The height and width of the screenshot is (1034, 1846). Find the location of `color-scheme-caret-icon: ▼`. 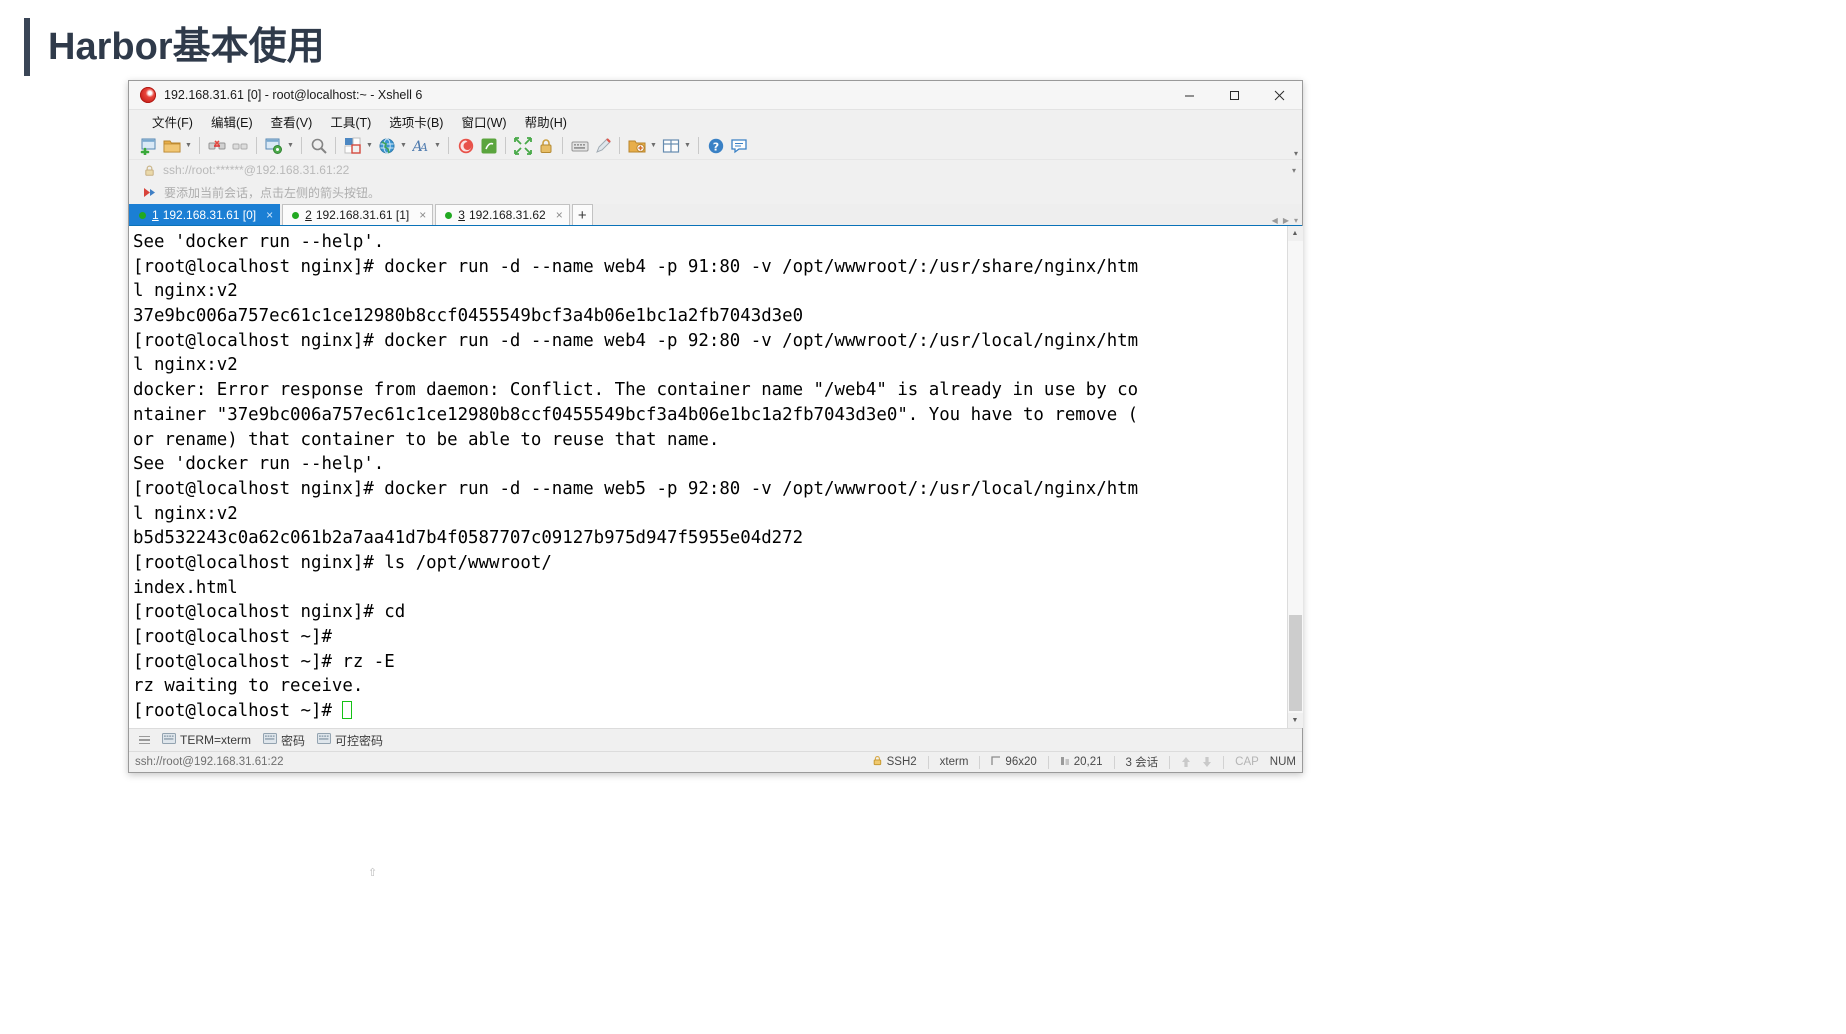

color-scheme-caret-icon: ▼ is located at coordinates (369, 145).